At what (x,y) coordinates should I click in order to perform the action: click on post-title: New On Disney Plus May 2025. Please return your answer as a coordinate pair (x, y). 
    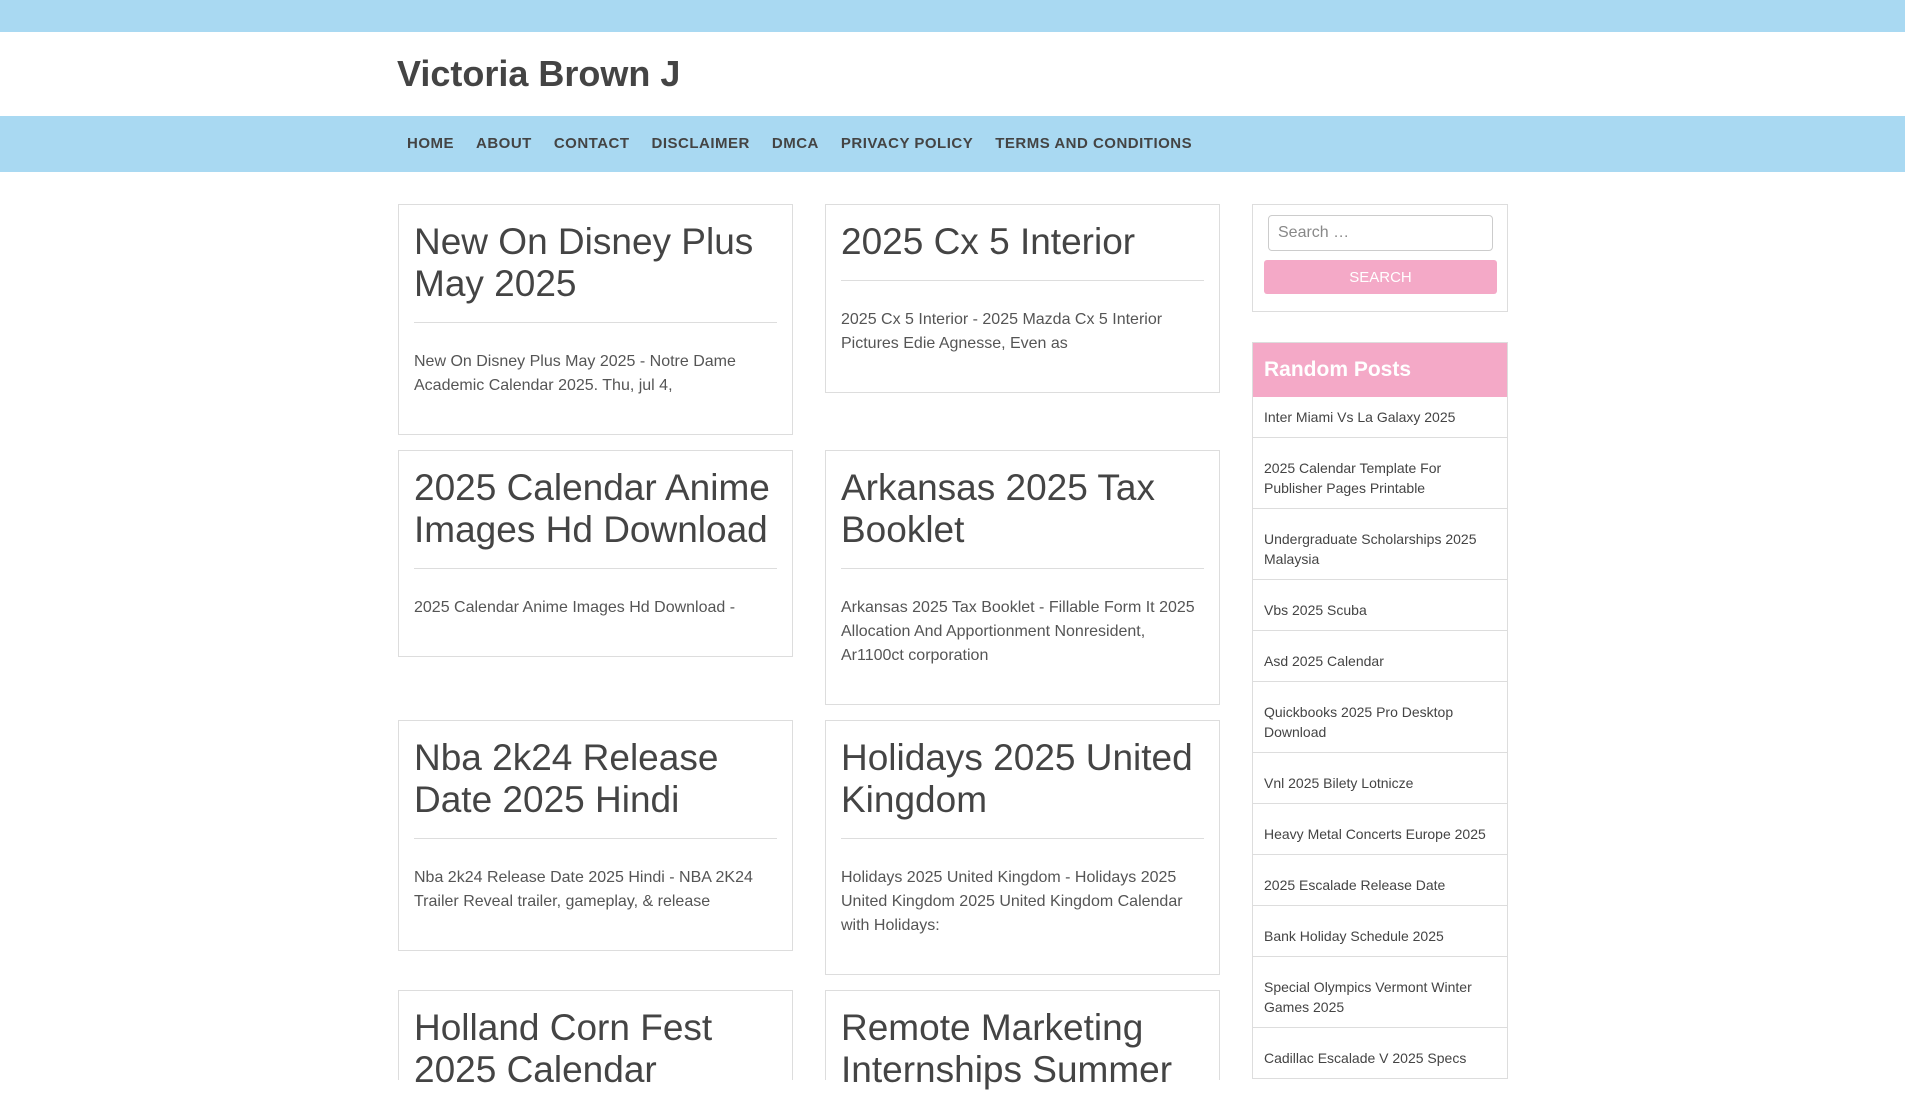
    Looking at the image, I should click on (595, 263).